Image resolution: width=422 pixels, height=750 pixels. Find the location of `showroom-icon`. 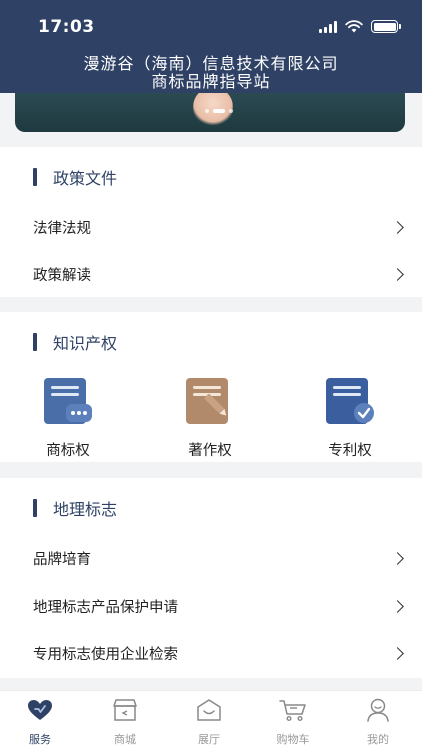

showroom-icon is located at coordinates (209, 710).